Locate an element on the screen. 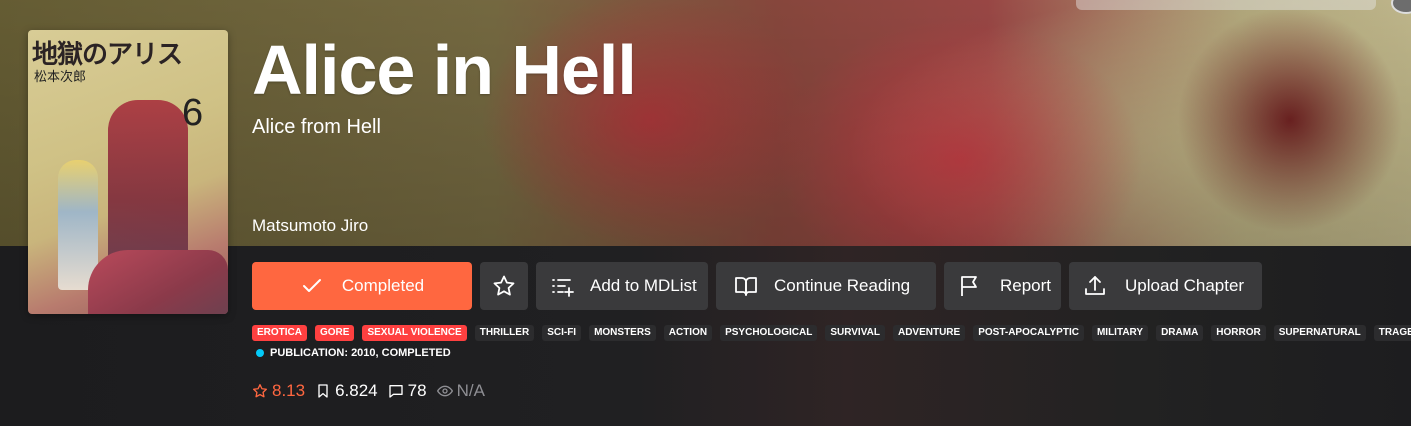 The image size is (1411, 426). search-bar is located at coordinates (1226, 5).